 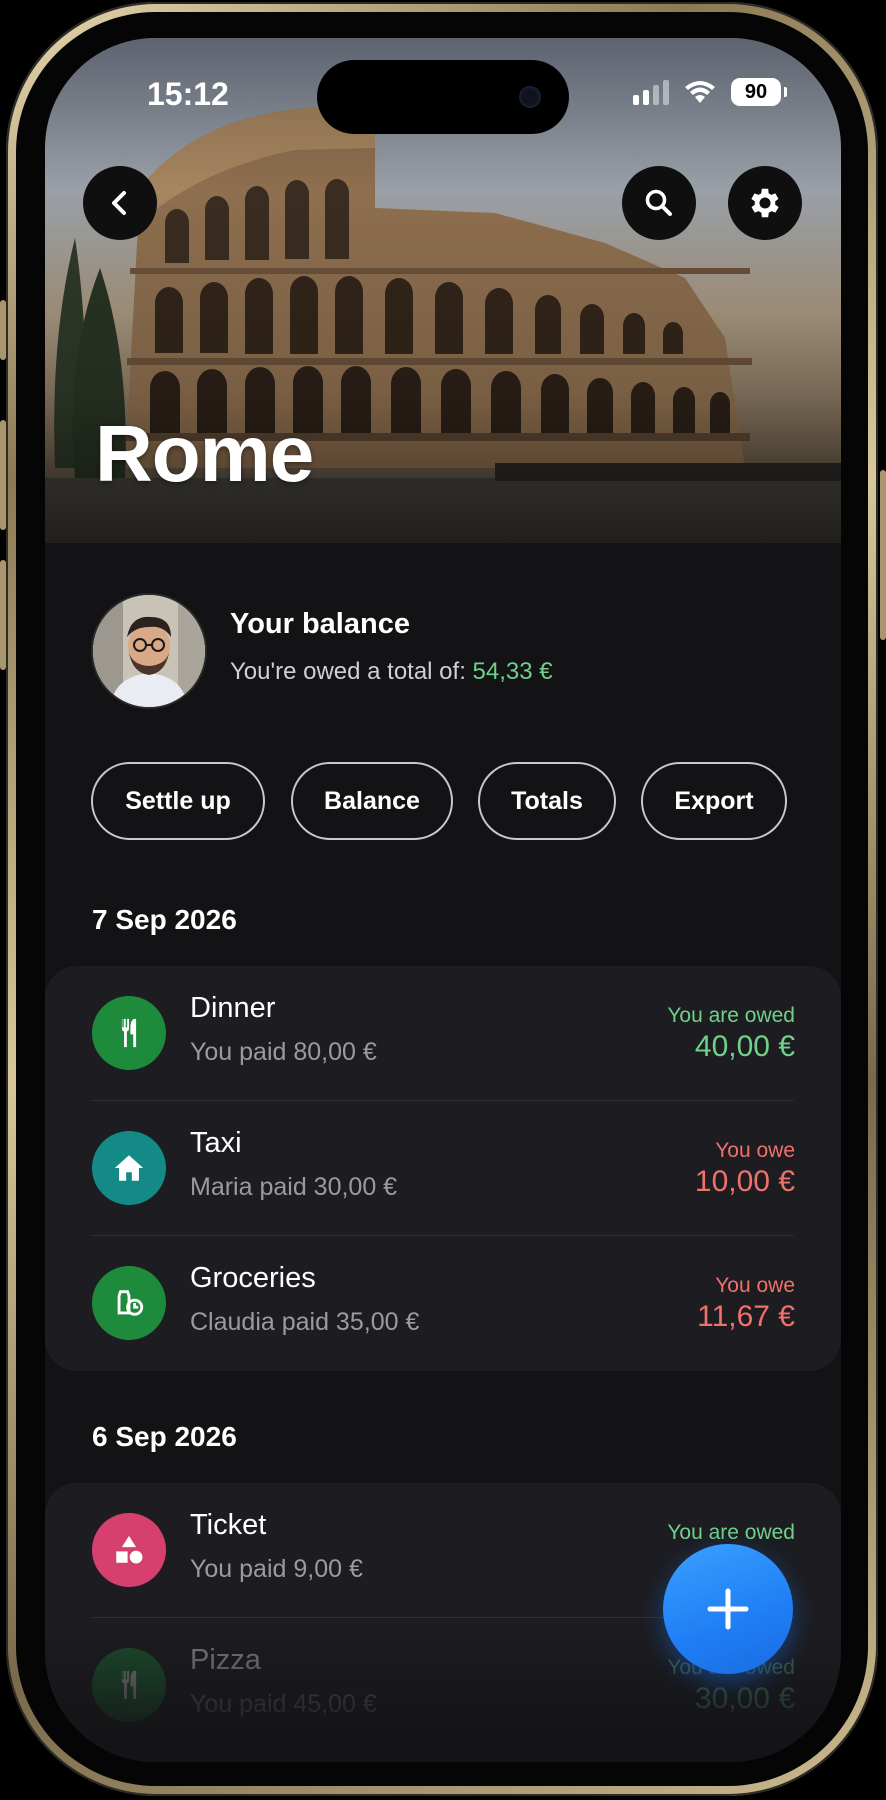 I want to click on add-expense-button, so click(x=728, y=1609).